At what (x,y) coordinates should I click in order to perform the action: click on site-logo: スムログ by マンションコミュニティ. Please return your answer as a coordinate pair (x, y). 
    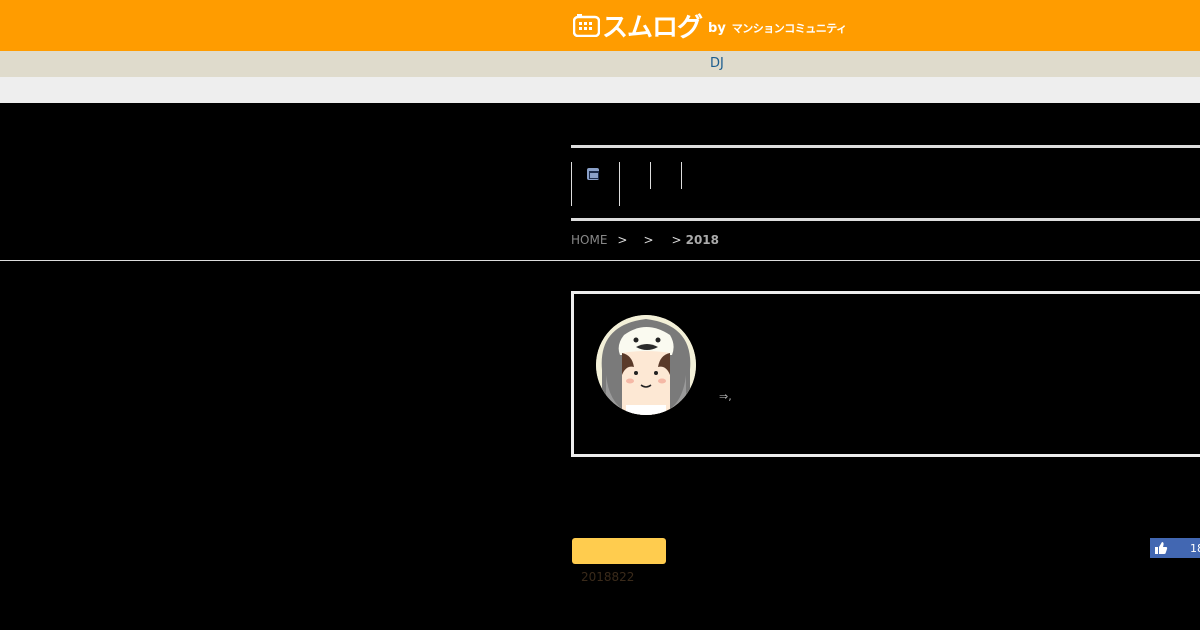
    Looking at the image, I should click on (710, 26).